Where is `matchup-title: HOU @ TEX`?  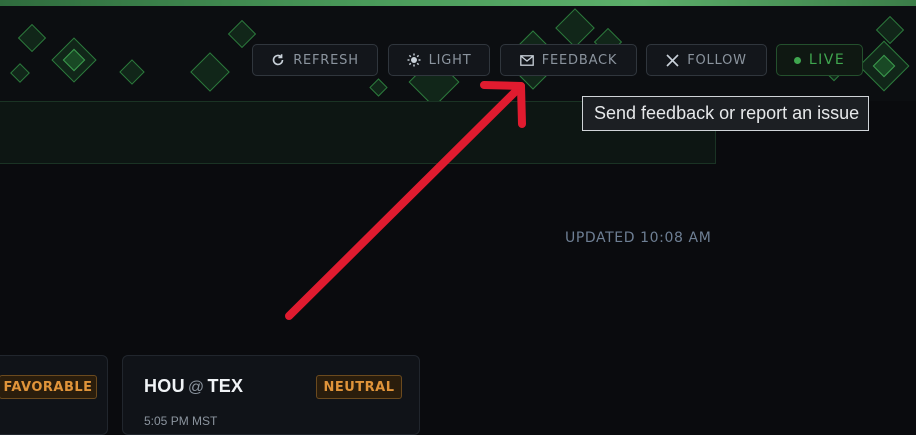
matchup-title: HOU @ TEX is located at coordinates (193, 386).